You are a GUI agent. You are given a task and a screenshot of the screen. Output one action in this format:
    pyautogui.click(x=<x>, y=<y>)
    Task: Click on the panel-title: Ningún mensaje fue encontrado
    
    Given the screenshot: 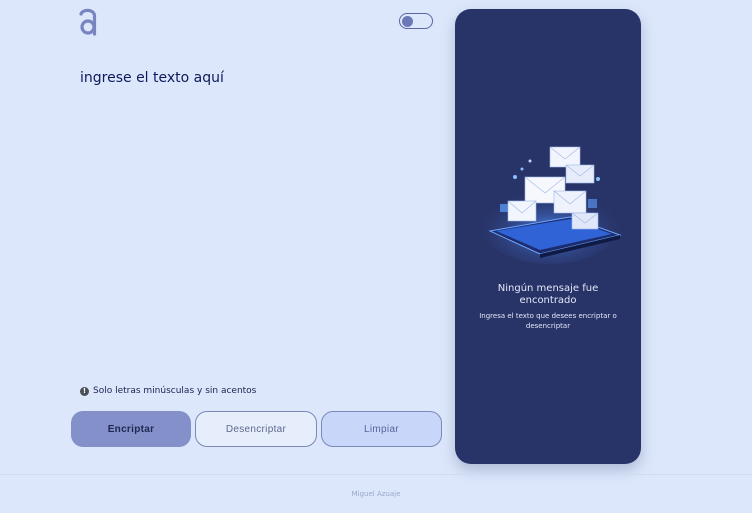 What is the action you would take?
    pyautogui.click(x=548, y=294)
    